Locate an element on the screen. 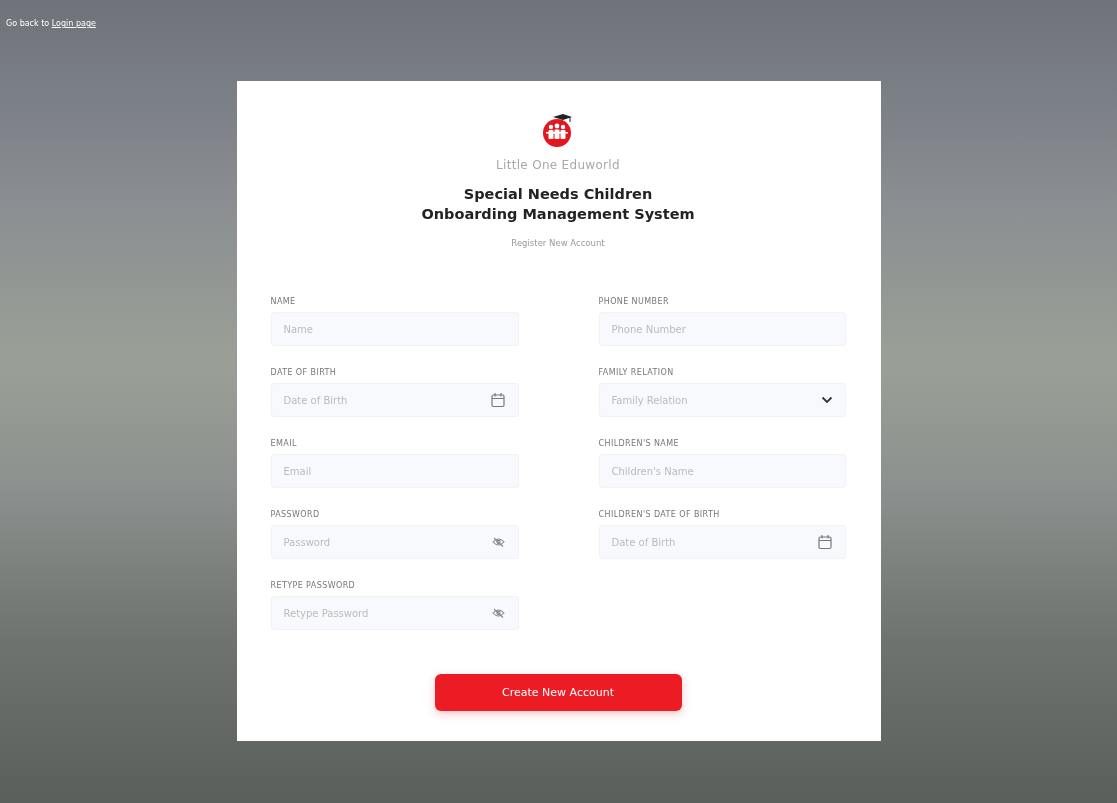 Image resolution: width=1117 pixels, height=803 pixels. create-account-button: Create New Account is located at coordinates (558, 692).